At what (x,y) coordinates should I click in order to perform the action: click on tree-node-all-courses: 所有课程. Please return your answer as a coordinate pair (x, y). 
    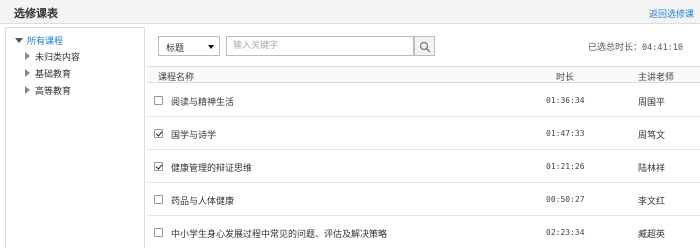
    Looking at the image, I should click on (39, 40).